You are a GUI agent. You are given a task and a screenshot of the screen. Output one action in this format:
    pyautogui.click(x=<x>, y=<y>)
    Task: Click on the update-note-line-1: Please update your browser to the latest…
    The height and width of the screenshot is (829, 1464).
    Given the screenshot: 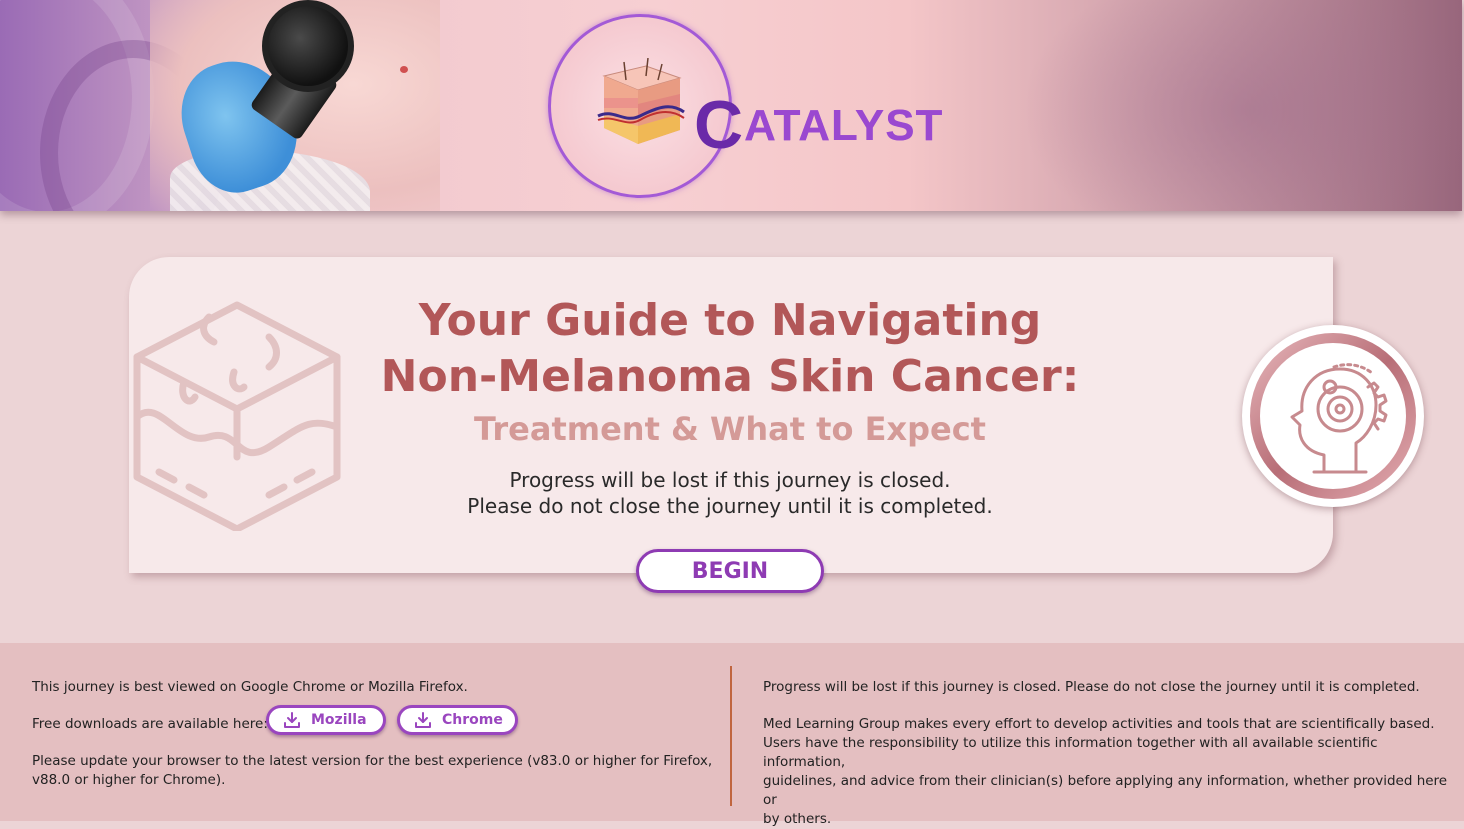 What is the action you would take?
    pyautogui.click(x=372, y=761)
    